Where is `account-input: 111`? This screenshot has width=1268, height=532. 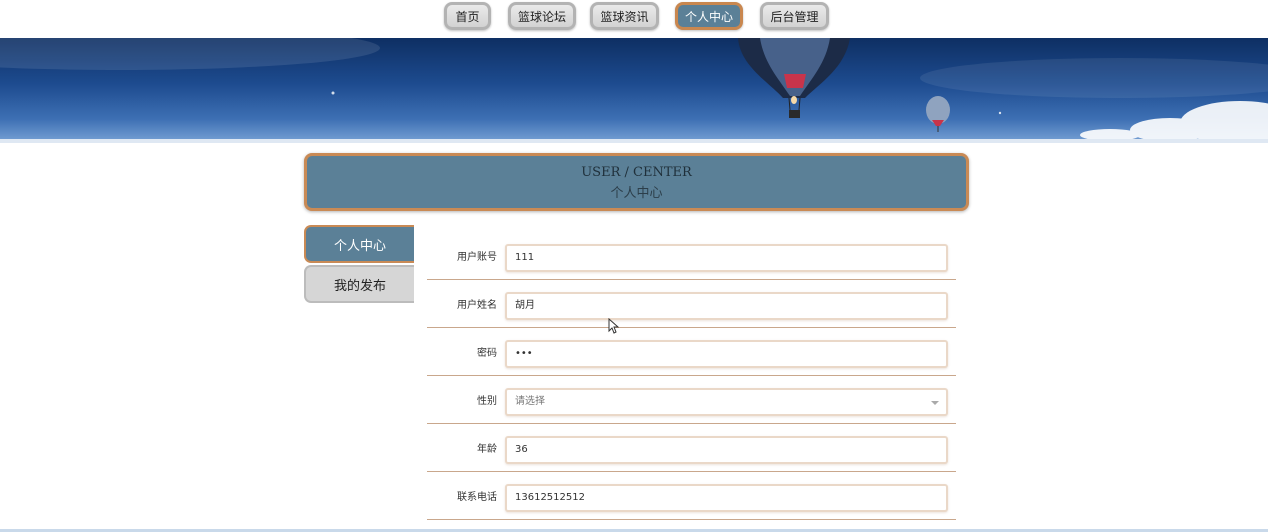 account-input: 111 is located at coordinates (726, 258).